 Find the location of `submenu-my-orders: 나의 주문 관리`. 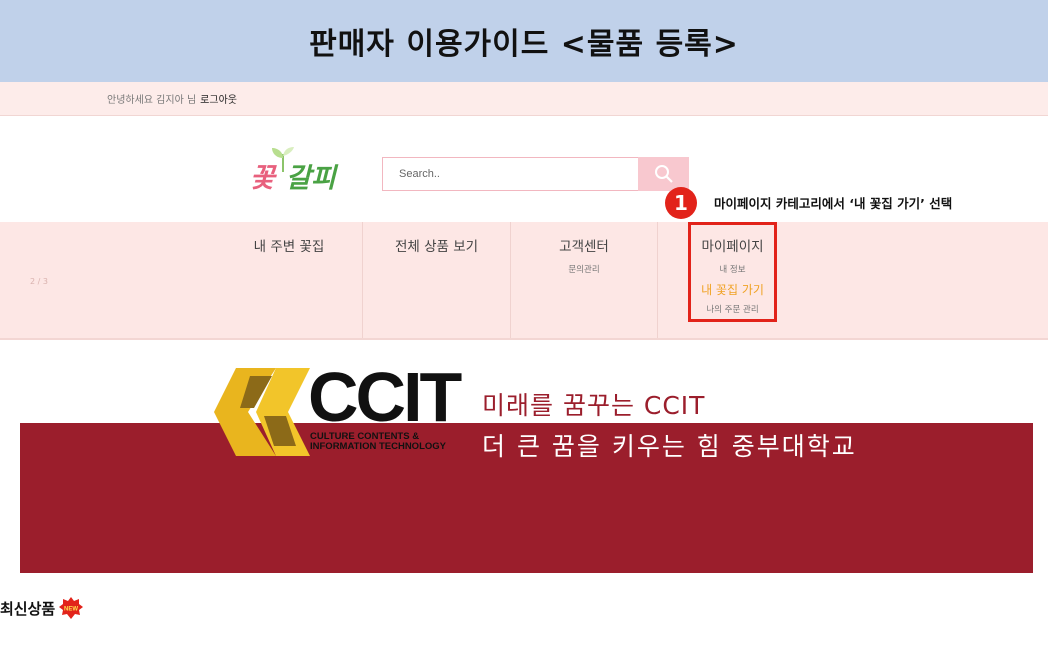

submenu-my-orders: 나의 주문 관리 is located at coordinates (732, 309).